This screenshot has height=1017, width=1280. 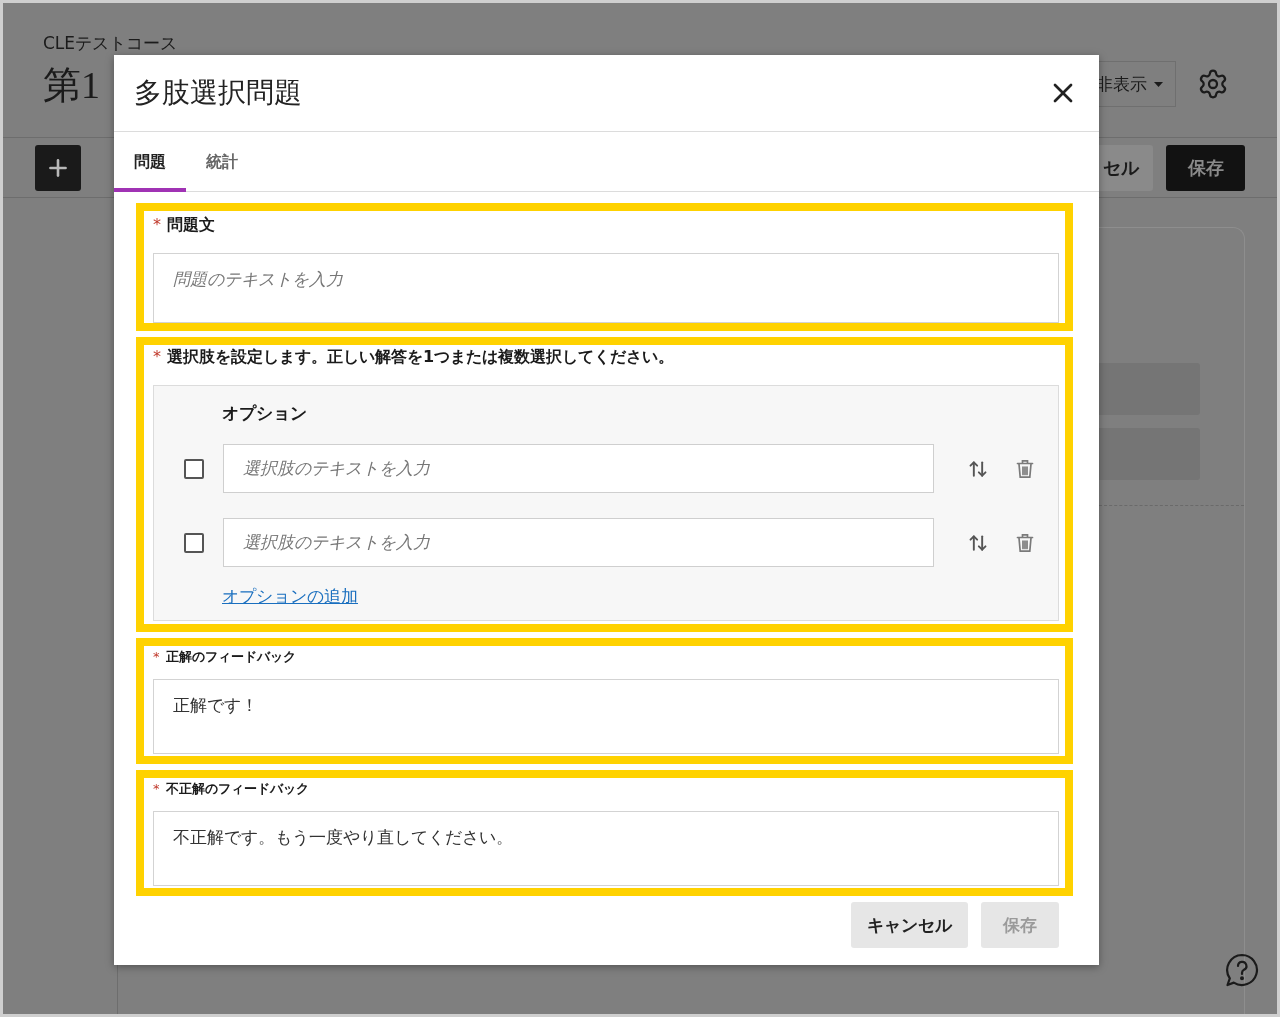 What do you see at coordinates (1242, 970) in the screenshot?
I see `help-icon` at bounding box center [1242, 970].